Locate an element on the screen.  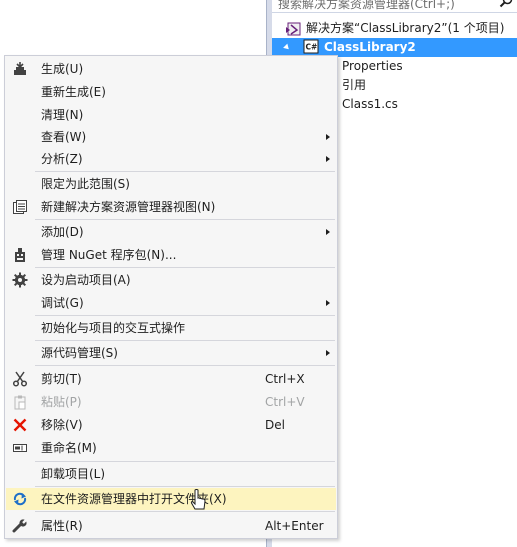
new-view-icon is located at coordinates (20, 207).